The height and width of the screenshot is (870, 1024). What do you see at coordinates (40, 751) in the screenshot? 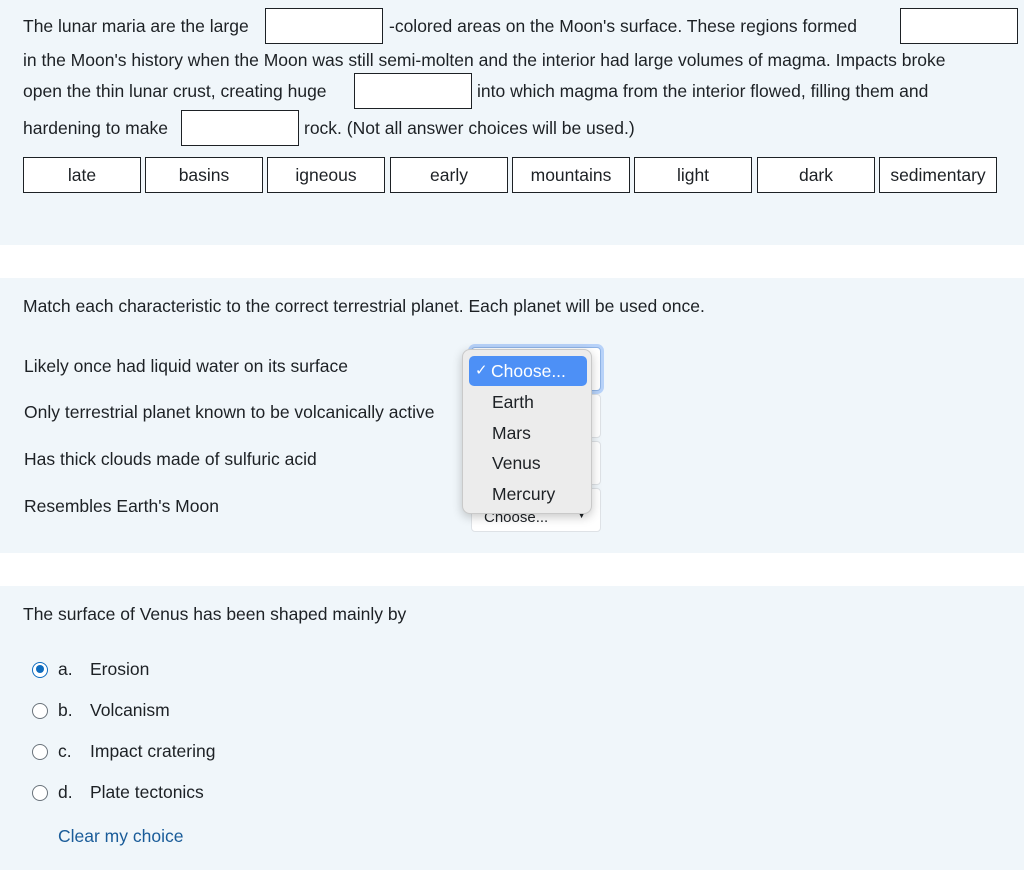
I see `radio-c` at bounding box center [40, 751].